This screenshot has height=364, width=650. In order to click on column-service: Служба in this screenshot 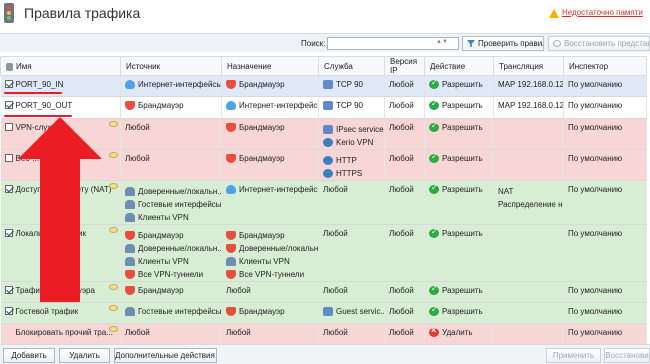, I will do `click(351, 66)`.